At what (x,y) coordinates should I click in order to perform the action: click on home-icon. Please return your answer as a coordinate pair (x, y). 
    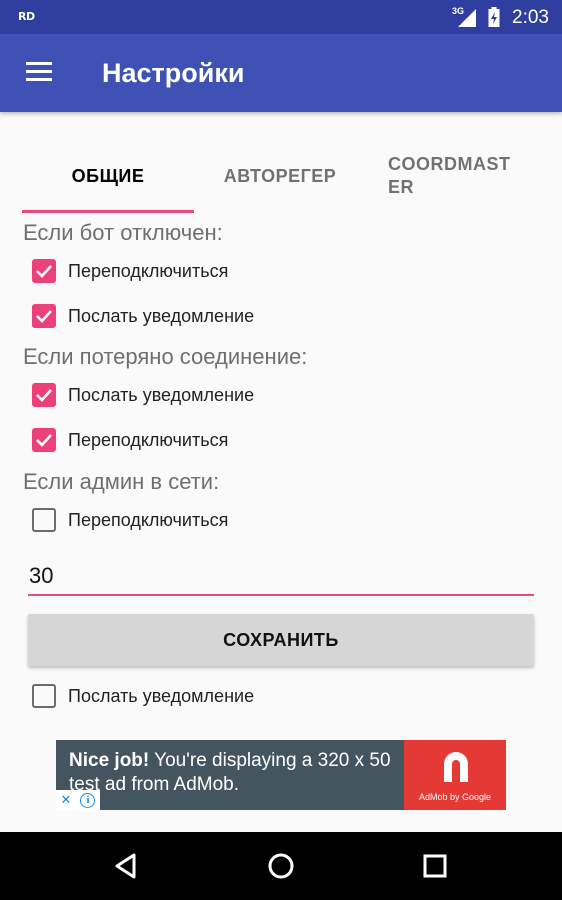
    Looking at the image, I should click on (281, 866).